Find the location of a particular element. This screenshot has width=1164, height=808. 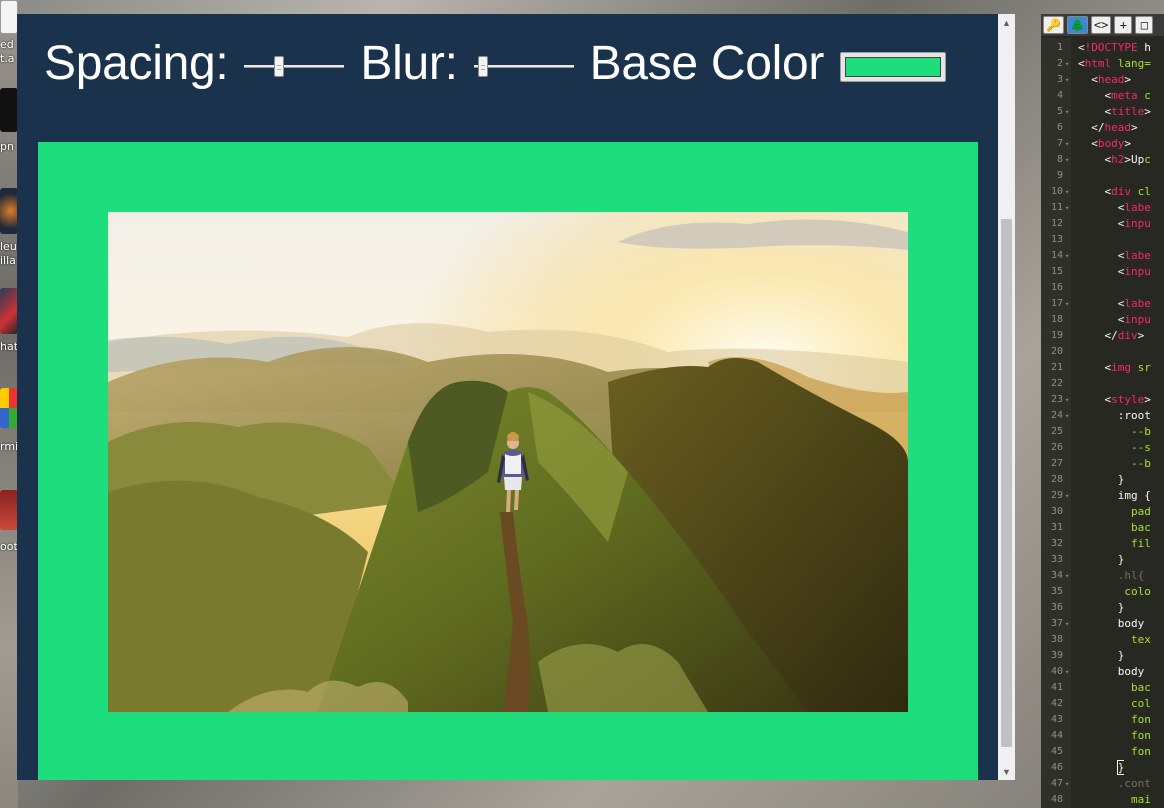

code-line: 13 is located at coordinates (1102, 240).